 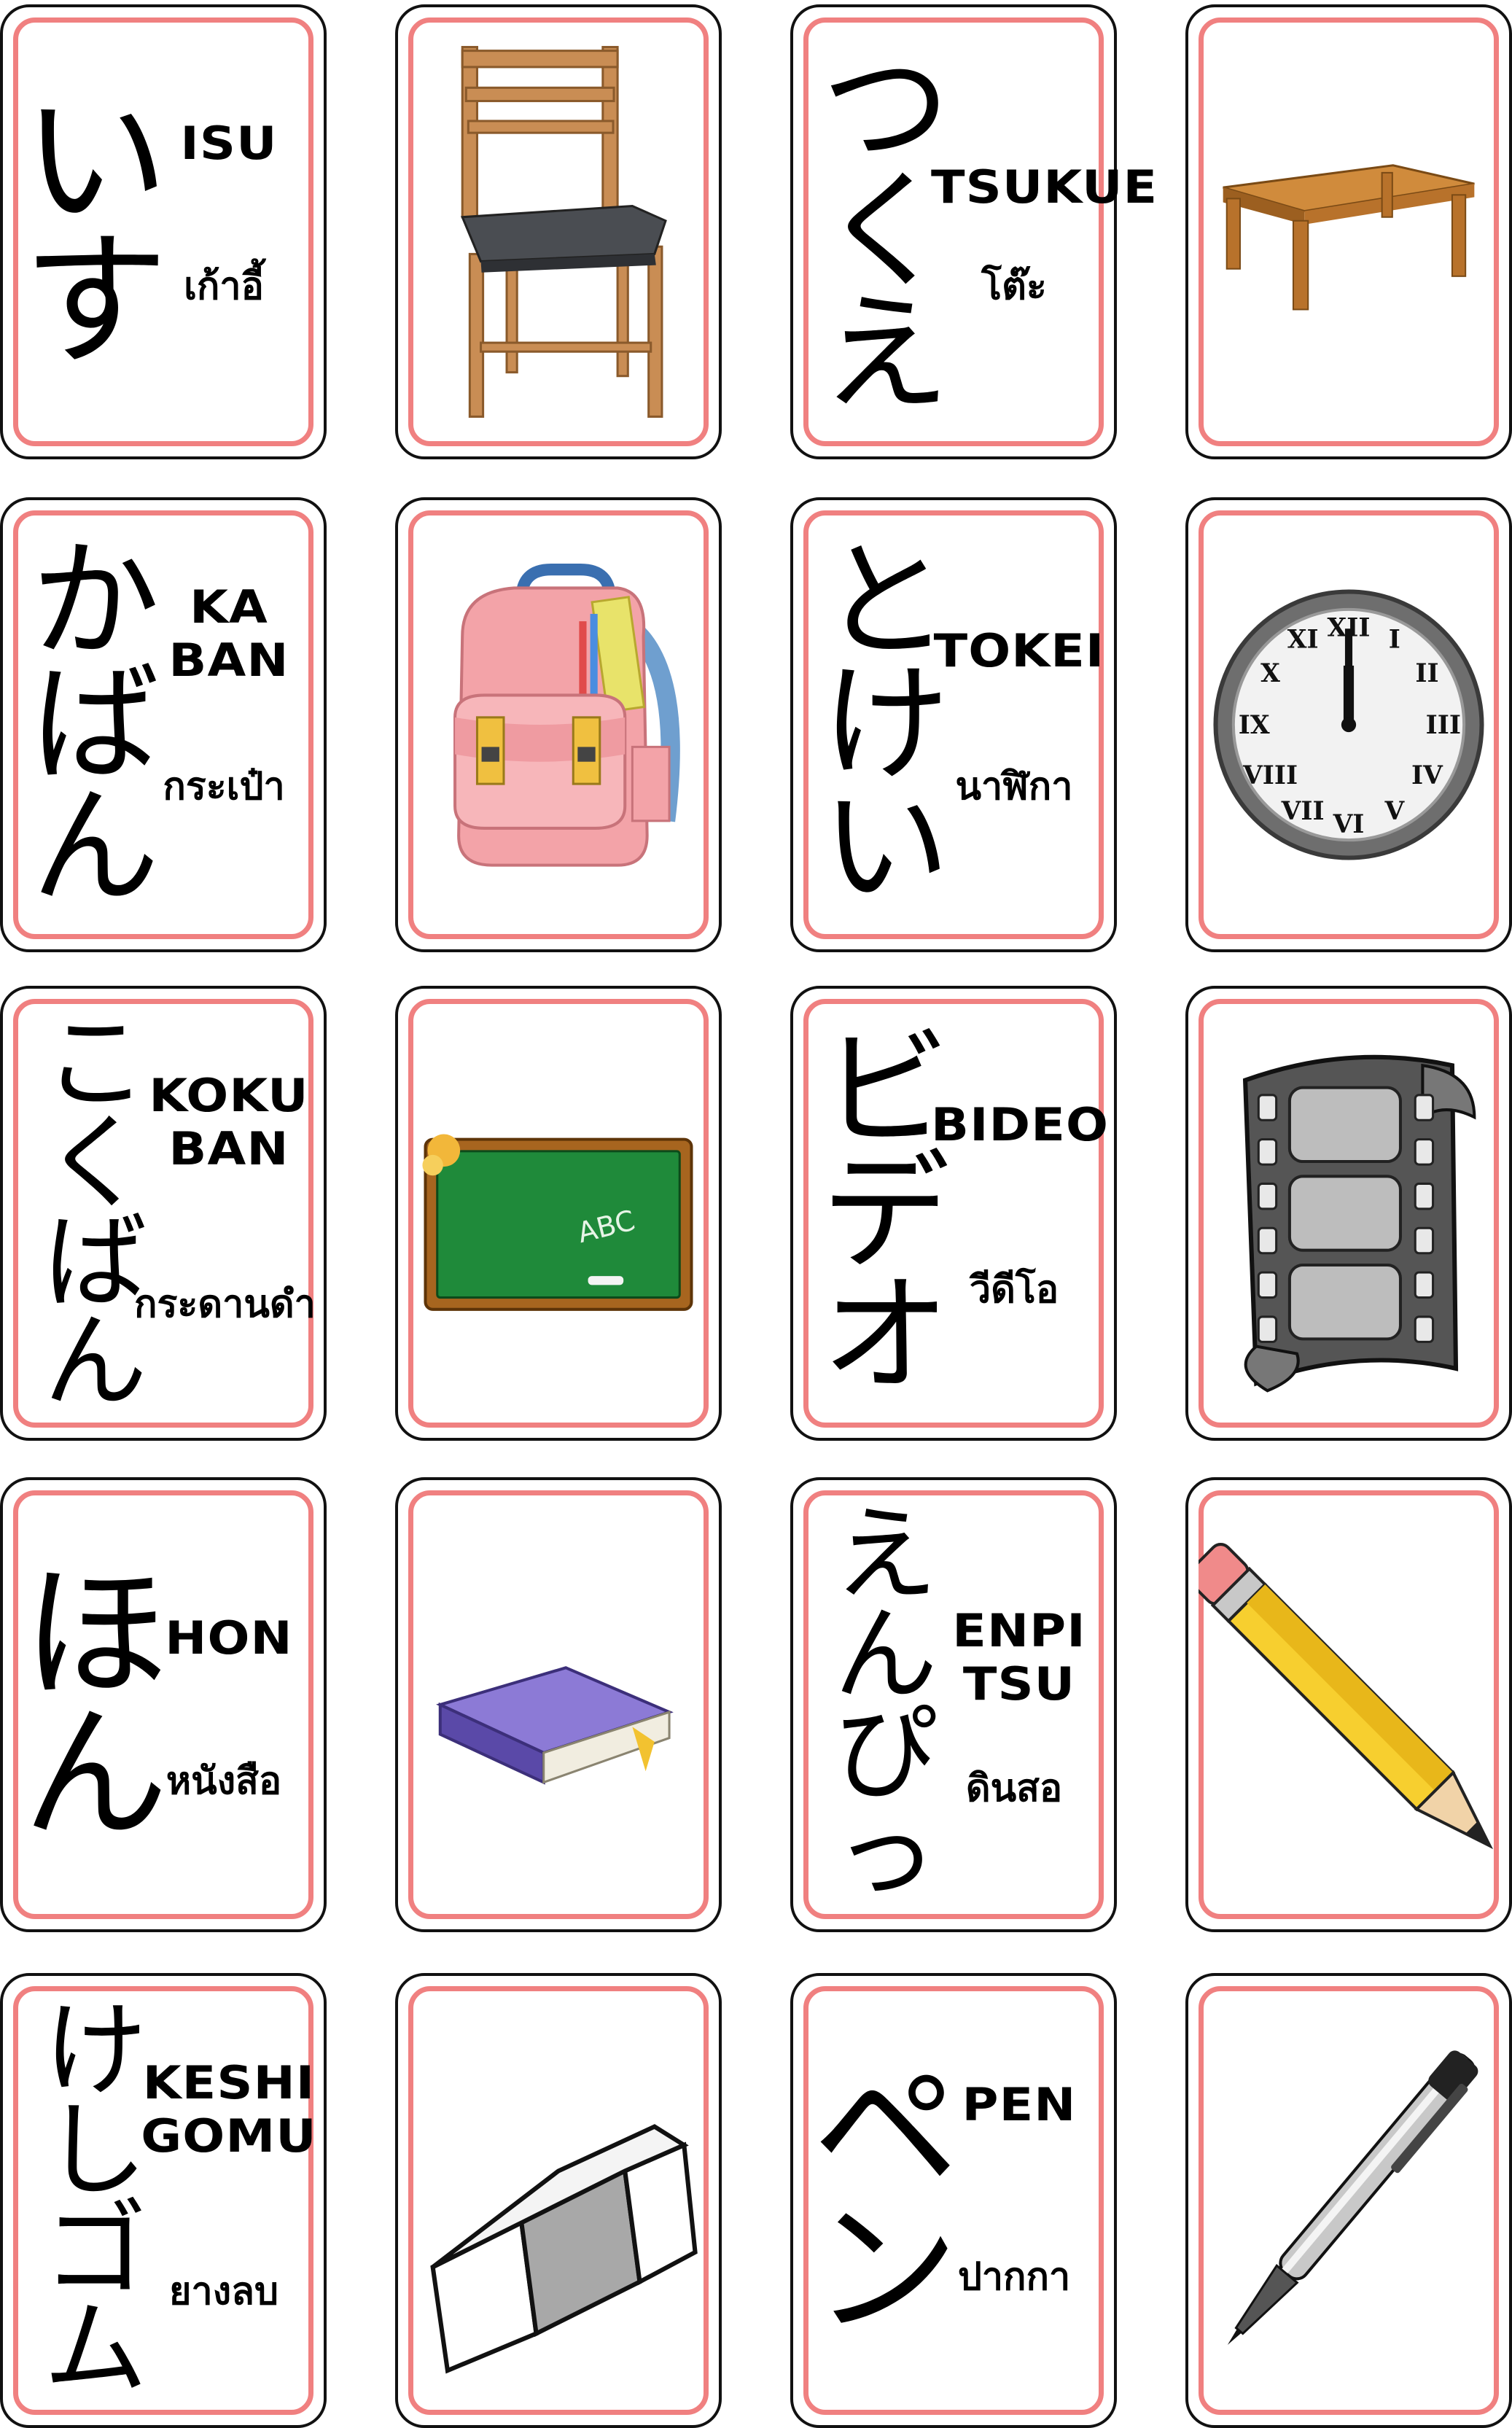 I want to click on kana-text: こくばん, so click(x=95, y=1213).